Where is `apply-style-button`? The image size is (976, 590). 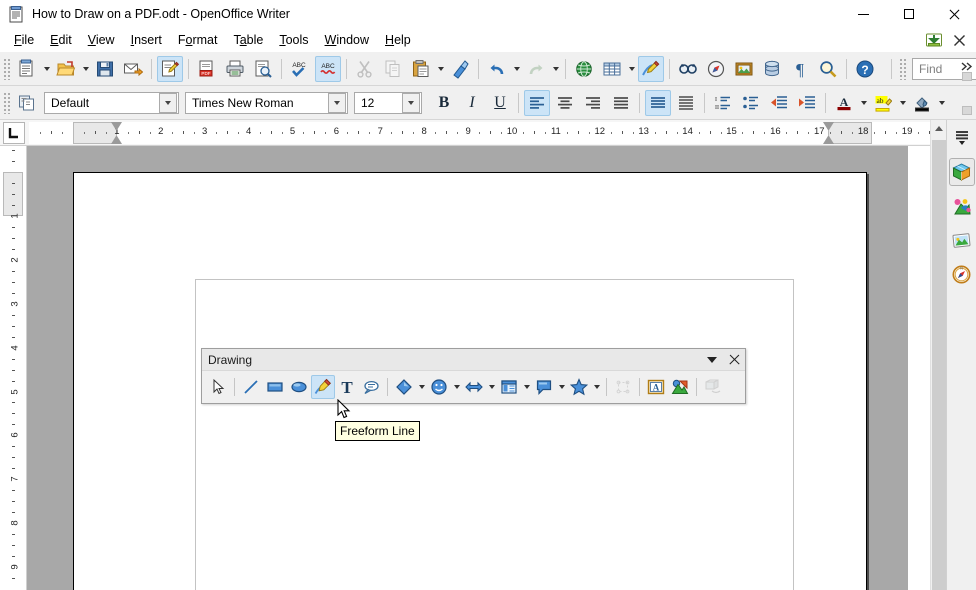 apply-style-button is located at coordinates (27, 103).